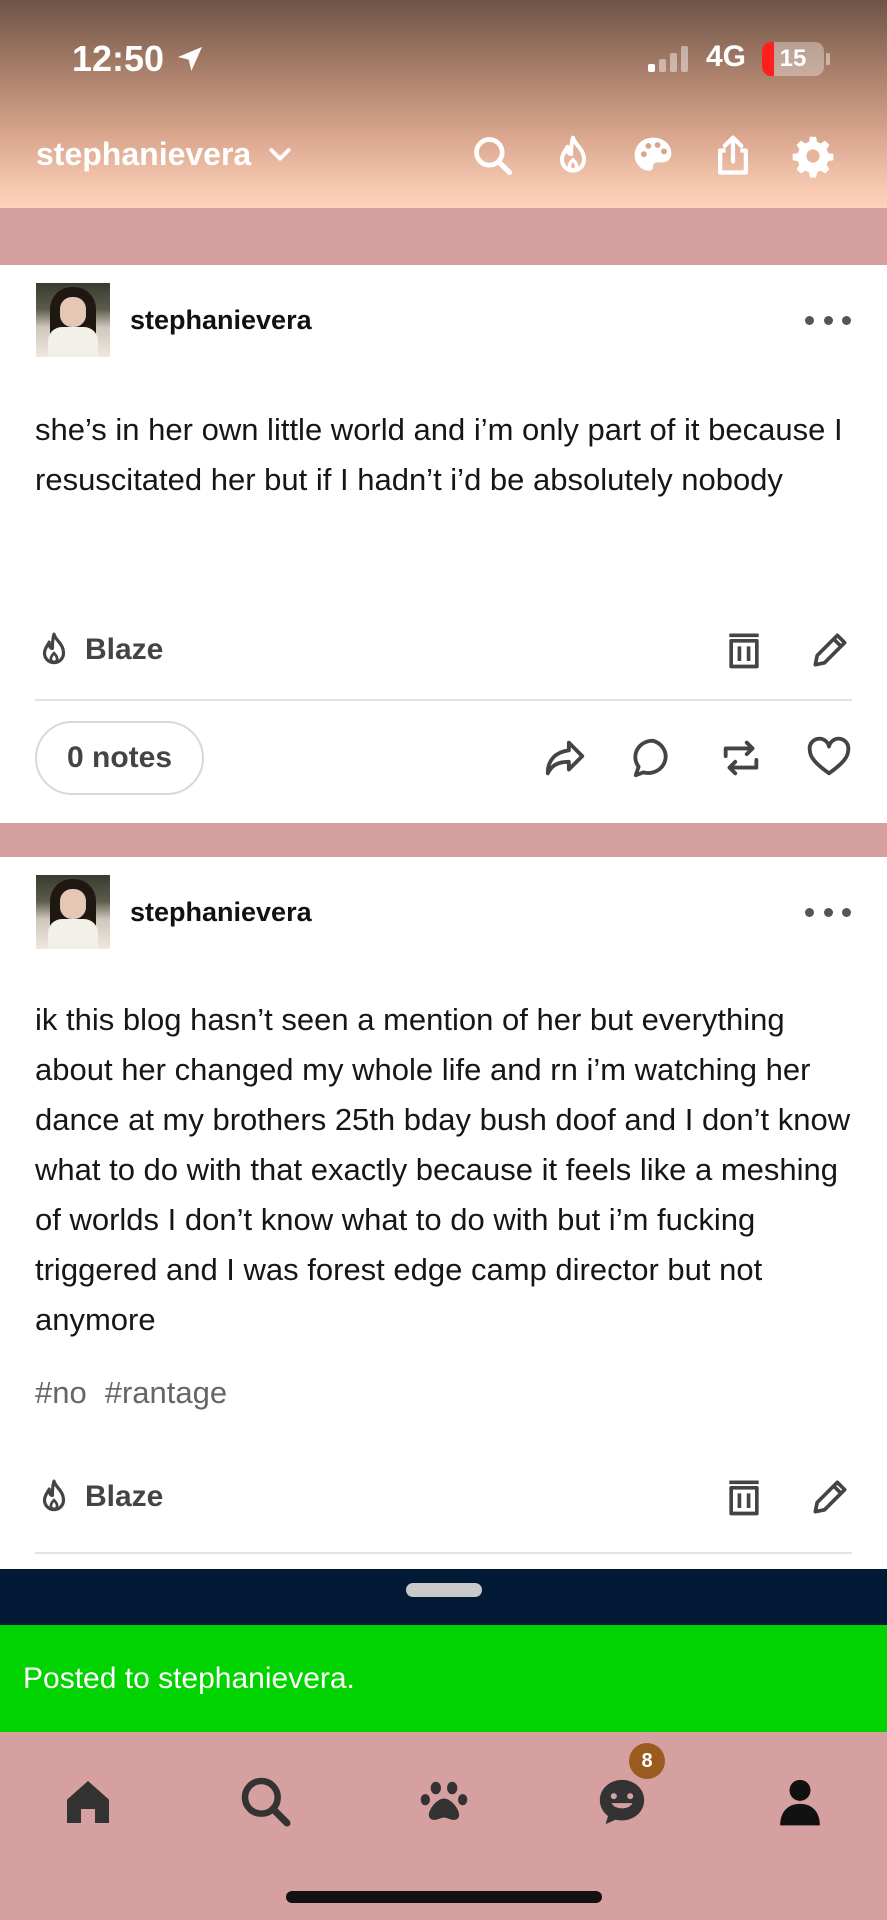  I want to click on blaze-button, so click(573, 156).